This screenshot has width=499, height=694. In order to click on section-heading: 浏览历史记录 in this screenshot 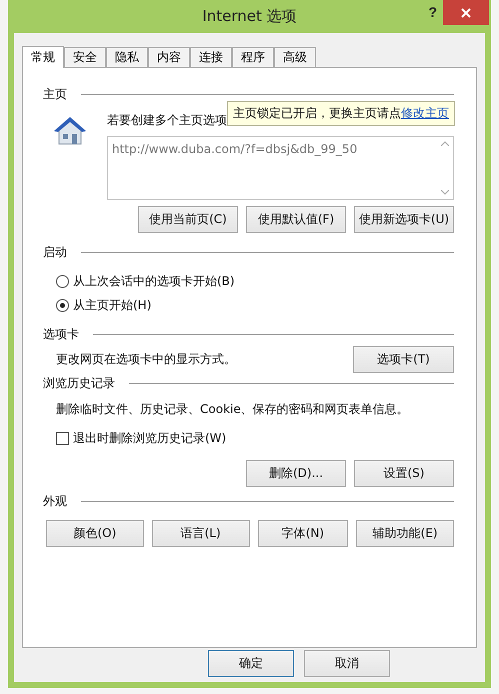, I will do `click(79, 383)`.